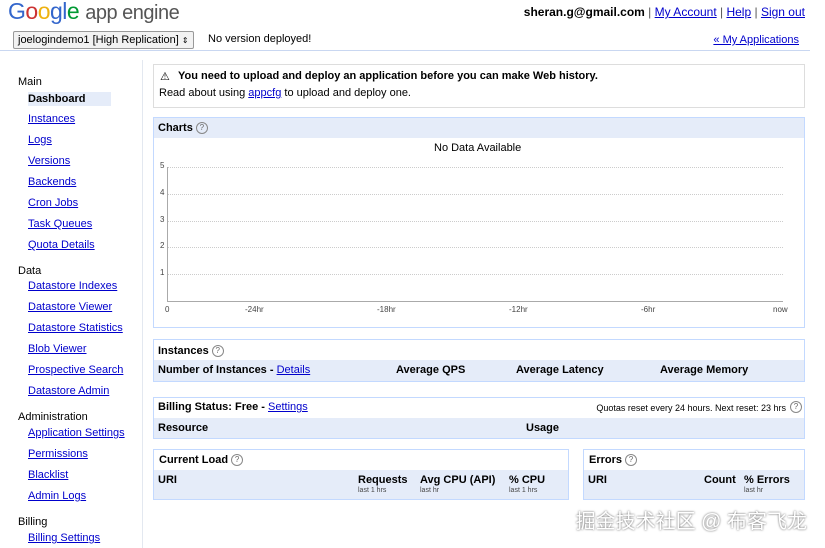 This screenshot has width=825, height=548. What do you see at coordinates (185, 40) in the screenshot?
I see `select-arrows-icon: ⇕` at bounding box center [185, 40].